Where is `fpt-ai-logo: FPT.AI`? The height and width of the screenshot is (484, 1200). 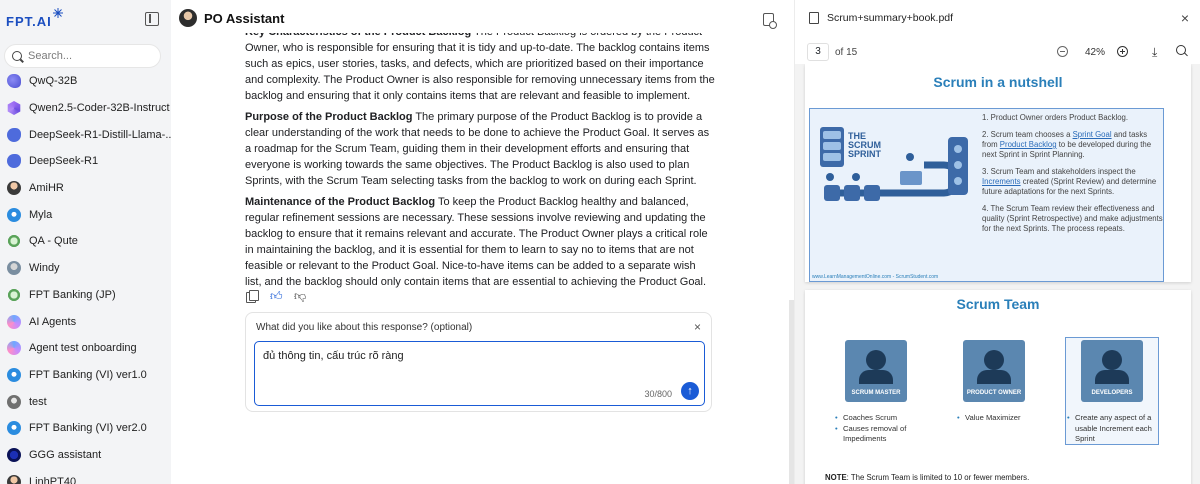
fpt-ai-logo: FPT.AI is located at coordinates (36, 19).